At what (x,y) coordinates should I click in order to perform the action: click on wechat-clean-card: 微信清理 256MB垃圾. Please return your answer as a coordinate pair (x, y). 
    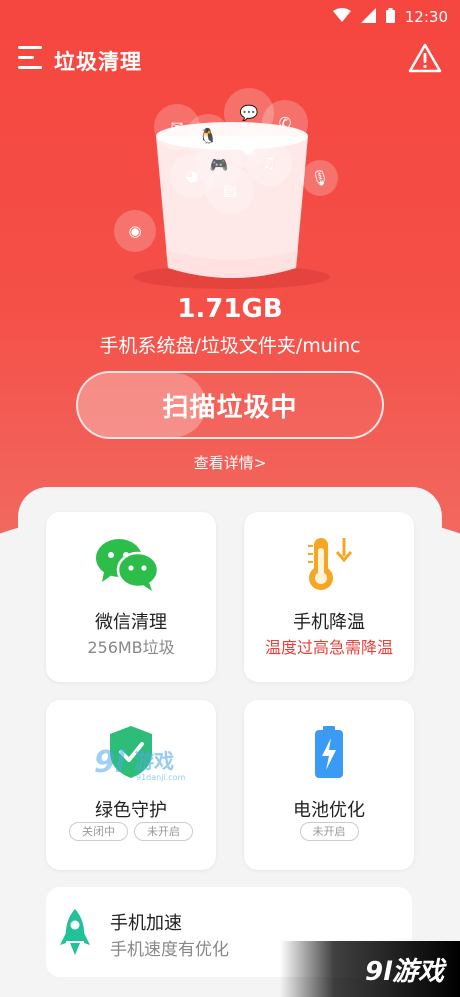
    Looking at the image, I should click on (131, 597).